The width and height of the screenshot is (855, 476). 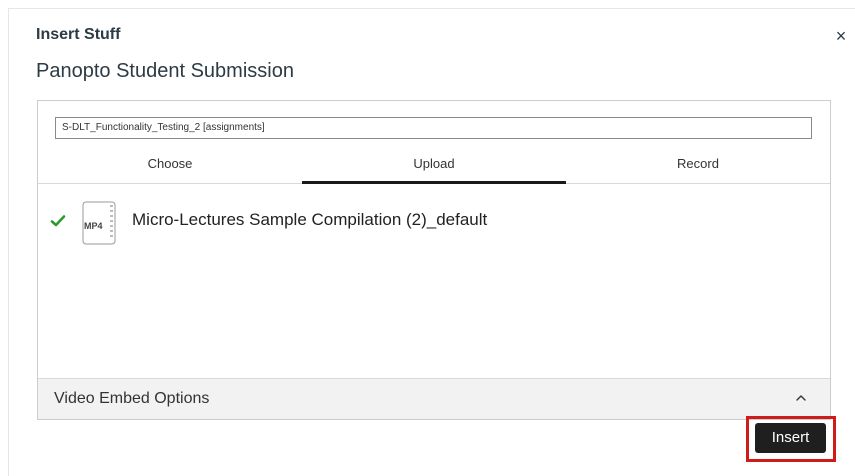 I want to click on tab-bar: Choose Upload Record, so click(x=434, y=166).